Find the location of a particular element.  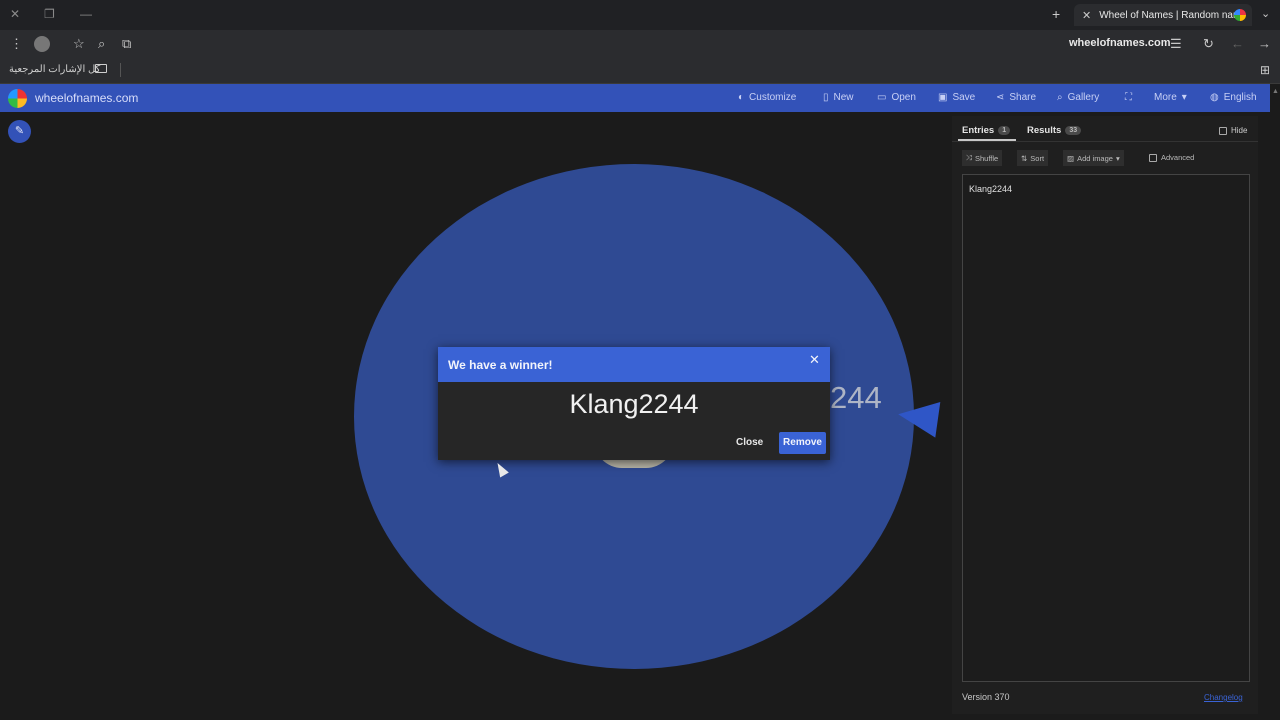

window-close-icon: ✕ is located at coordinates (15, 14).